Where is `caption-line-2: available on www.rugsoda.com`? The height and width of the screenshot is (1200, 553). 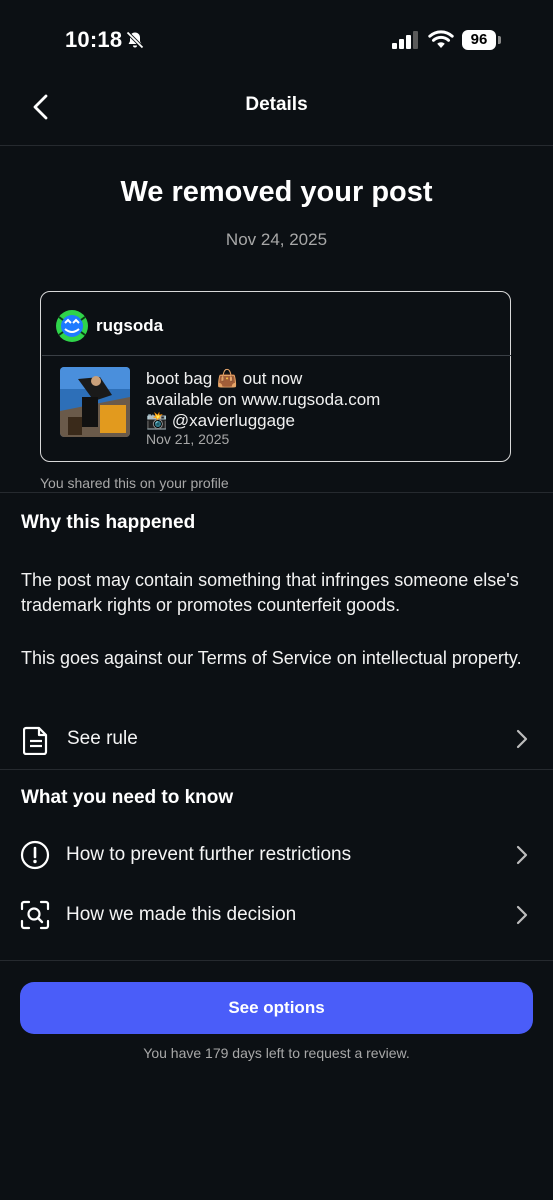
caption-line-2: available on www.rugsoda.com is located at coordinates (263, 399).